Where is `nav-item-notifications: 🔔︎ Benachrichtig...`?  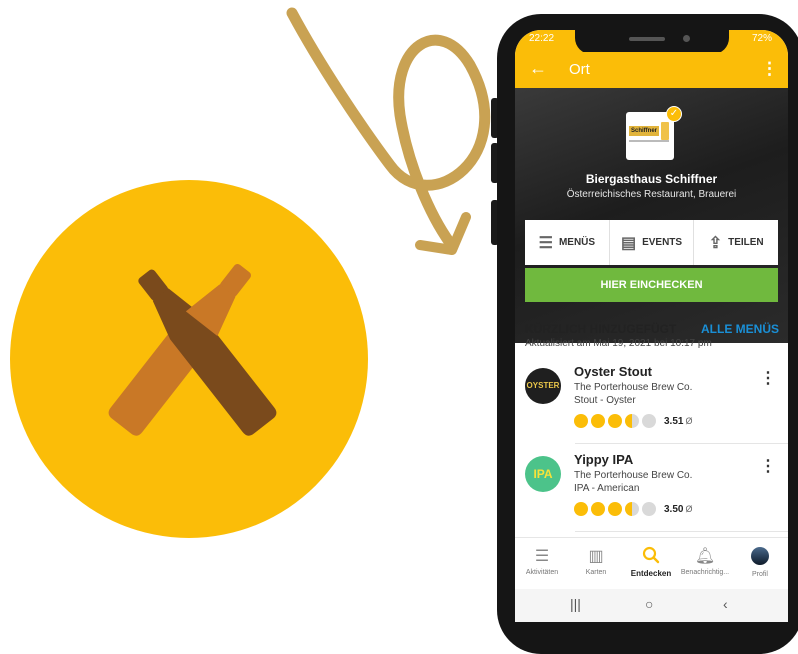 nav-item-notifications: 🔔︎ Benachrichtig... is located at coordinates (705, 564).